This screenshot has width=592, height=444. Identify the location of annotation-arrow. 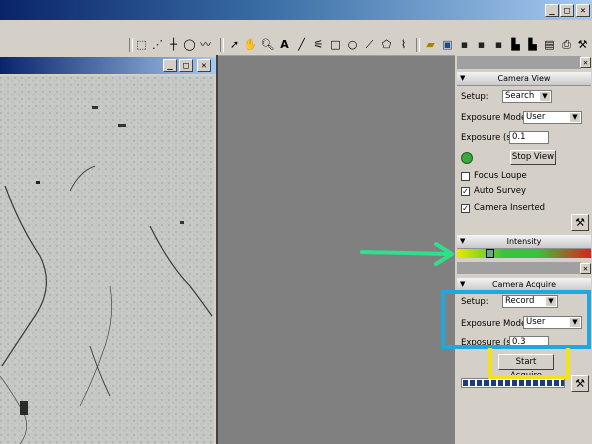
(407, 254).